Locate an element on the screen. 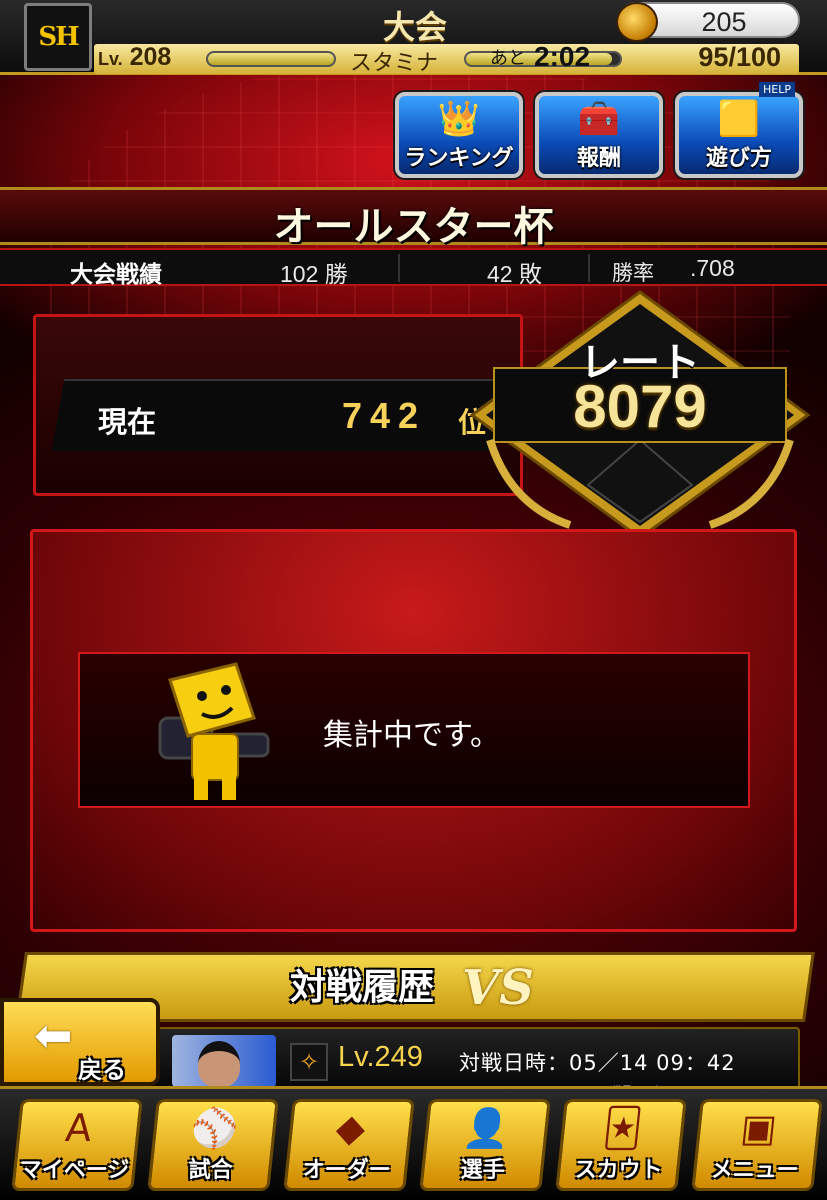  battle-history-title: 対戦履歴 is located at coordinates (362, 987).